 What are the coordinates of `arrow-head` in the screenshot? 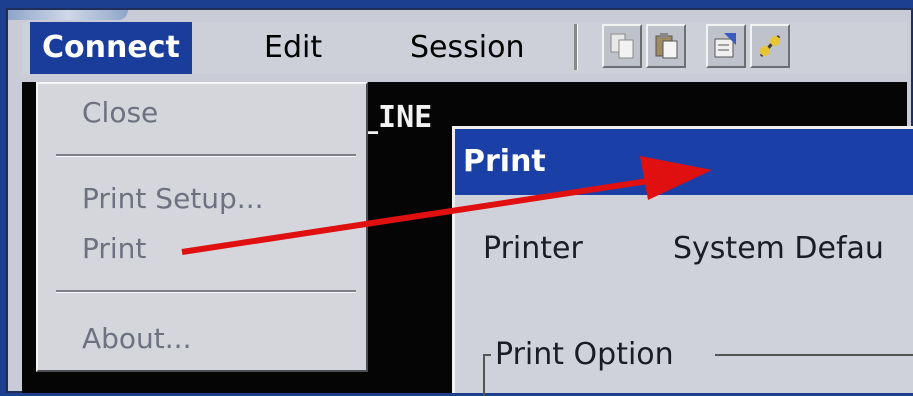 It's located at (676, 178).